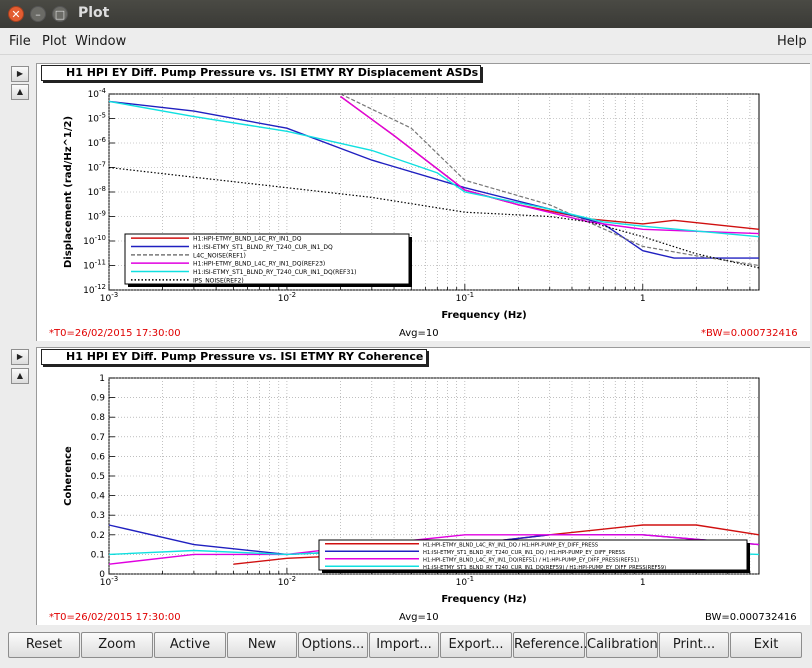 The image size is (812, 668). I want to click on y-tick-label: 10-7, so click(97, 167).